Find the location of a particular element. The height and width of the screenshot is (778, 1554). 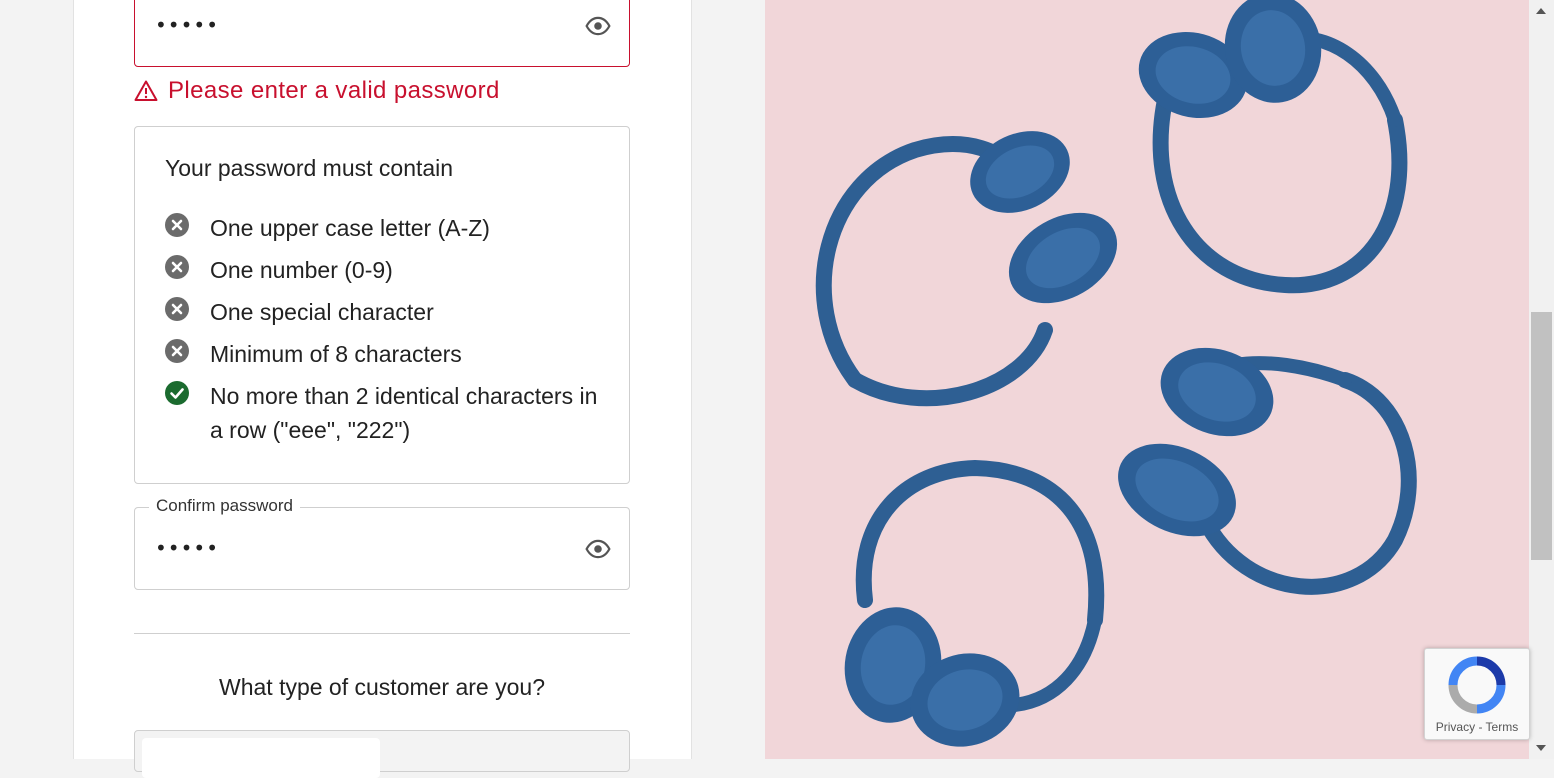

page-scrollbar is located at coordinates (1541, 379).